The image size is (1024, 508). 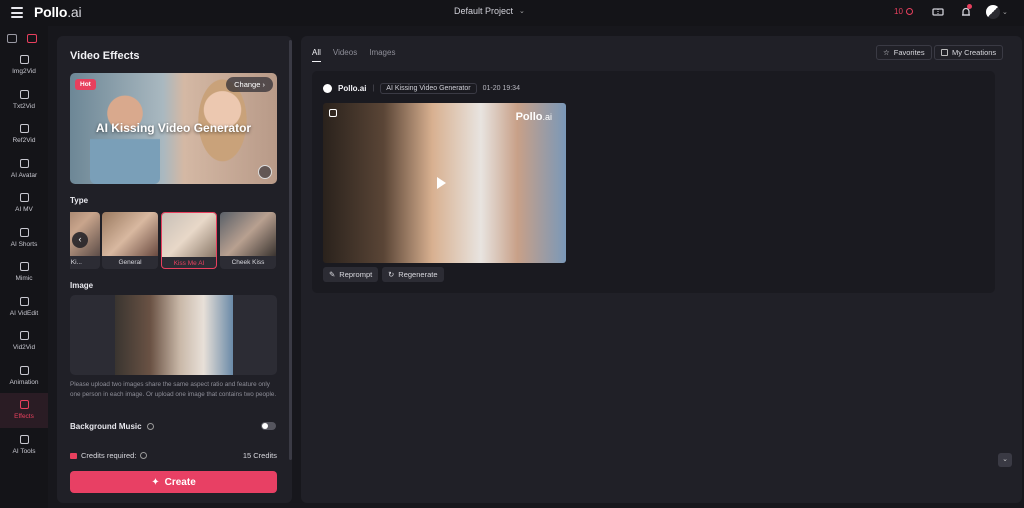 I want to click on result-video: Pollo.ai, so click(x=444, y=183).